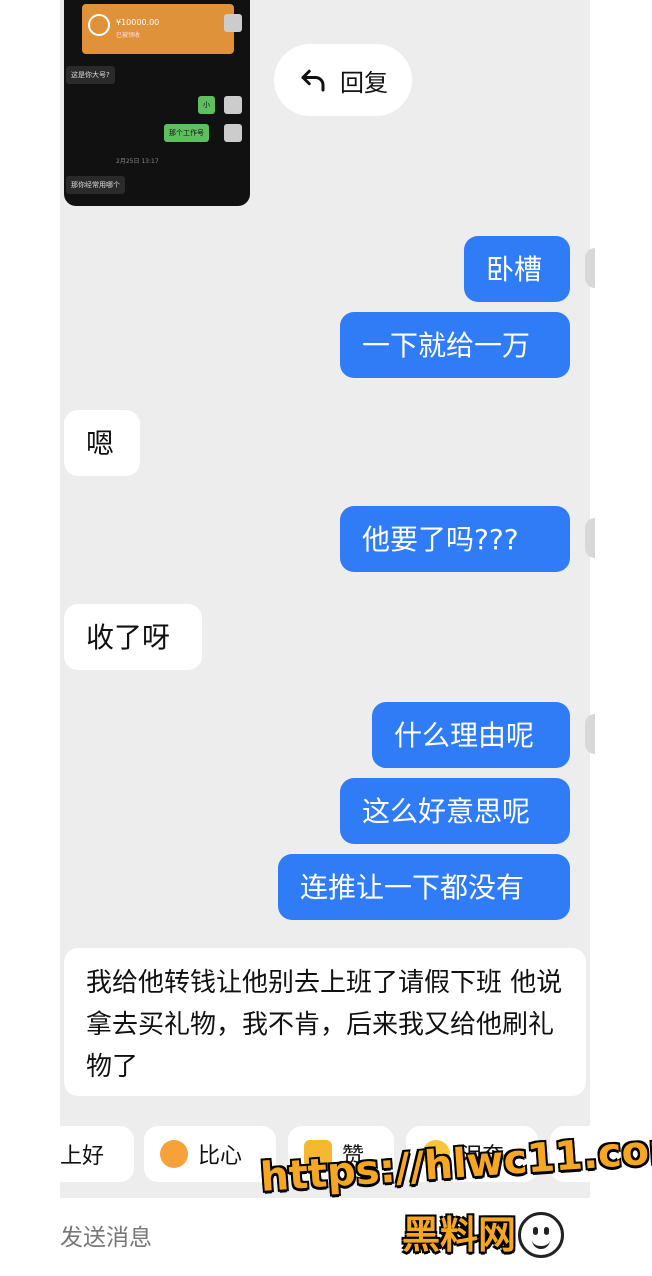  I want to click on smiley-icon, so click(541, 1235).